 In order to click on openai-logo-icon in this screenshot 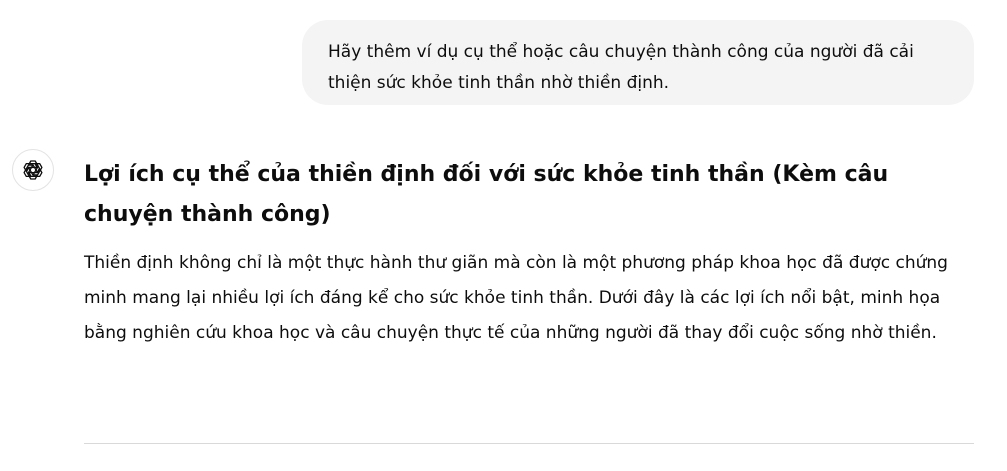, I will do `click(33, 170)`.